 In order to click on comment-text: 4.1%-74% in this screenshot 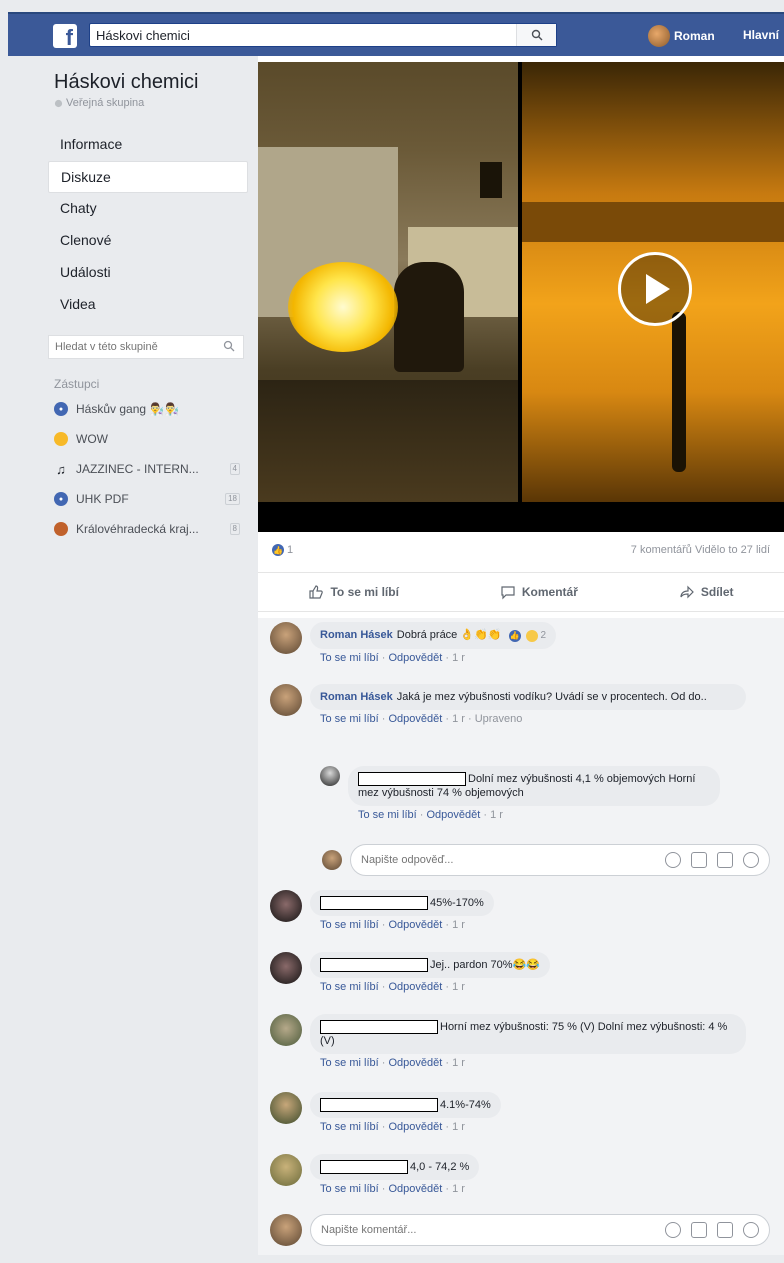, I will do `click(465, 1105)`.